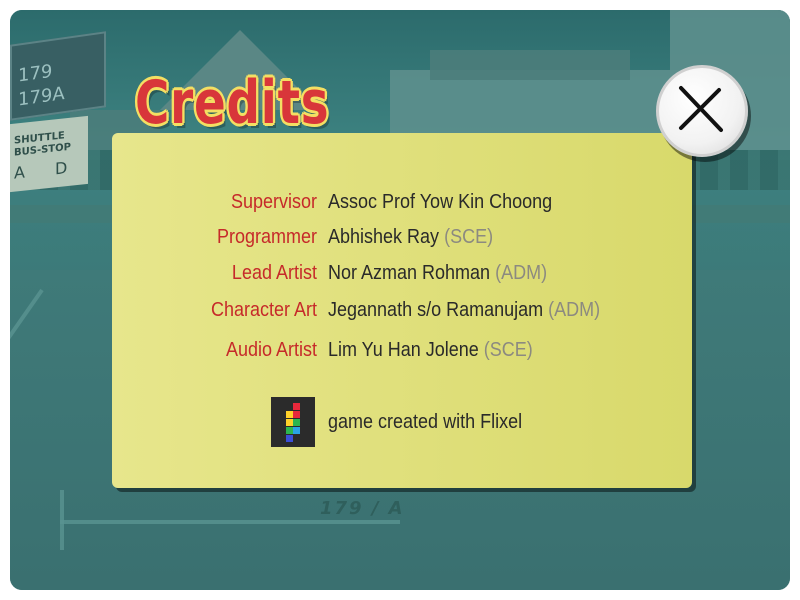 The width and height of the screenshot is (800, 600). I want to click on close-button, so click(702, 111).